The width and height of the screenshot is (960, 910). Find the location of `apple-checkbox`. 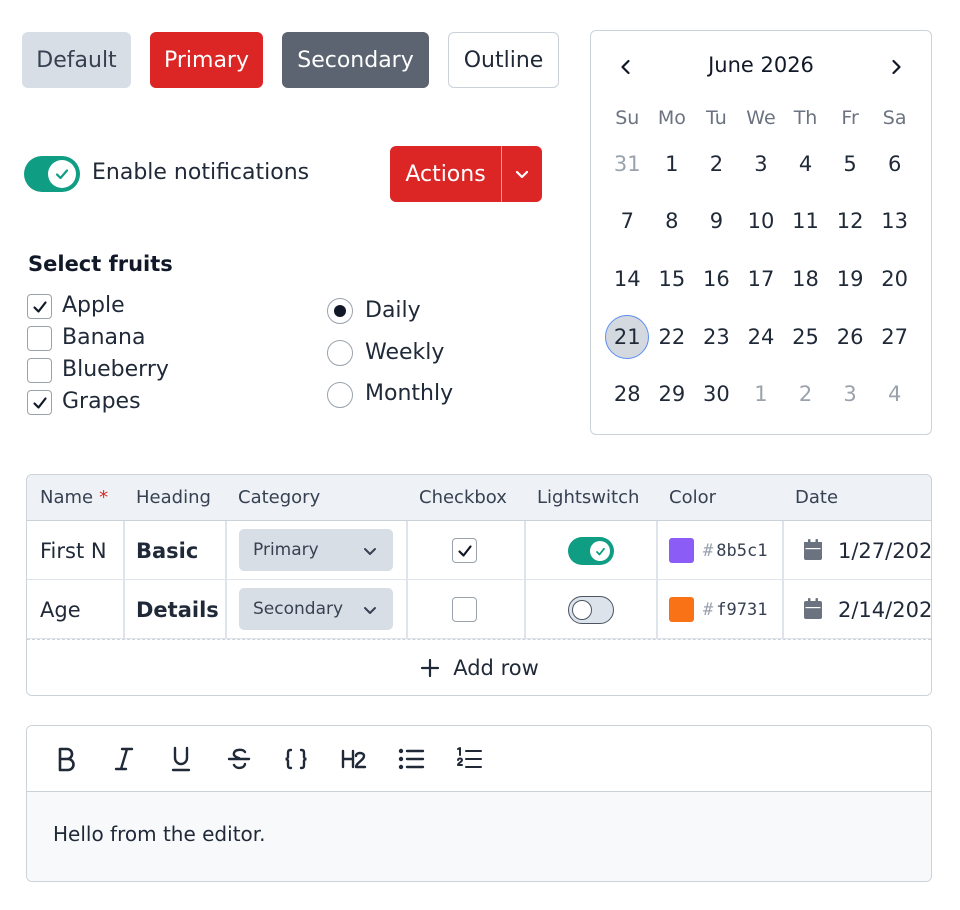

apple-checkbox is located at coordinates (39, 306).